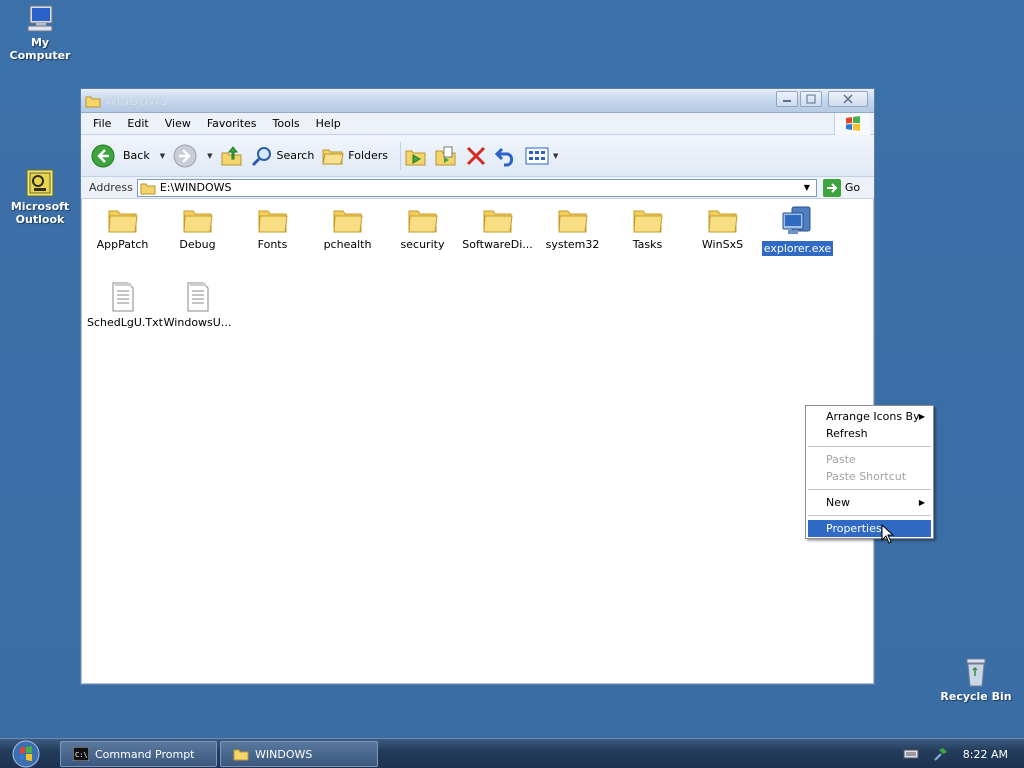 This screenshot has height=768, width=1024. Describe the element at coordinates (976, 696) in the screenshot. I see `desktop-icon-label: Recycle Bin` at that location.